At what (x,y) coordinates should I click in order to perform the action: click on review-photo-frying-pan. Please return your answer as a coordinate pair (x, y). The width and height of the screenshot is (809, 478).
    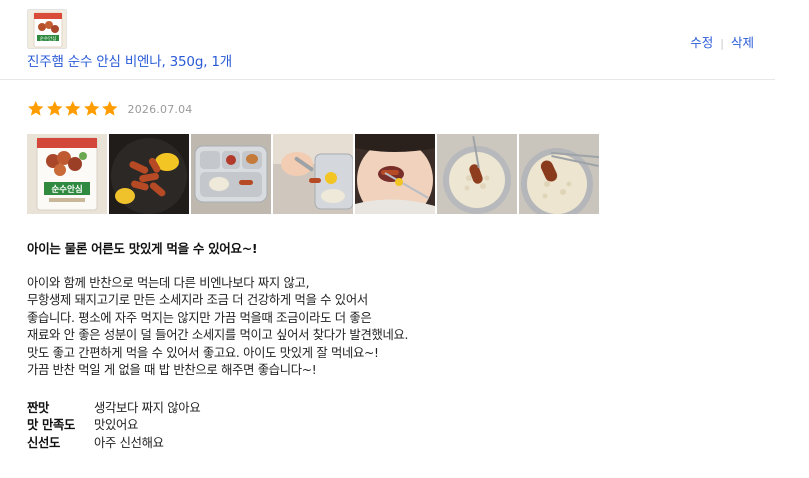
    Looking at the image, I should click on (149, 174).